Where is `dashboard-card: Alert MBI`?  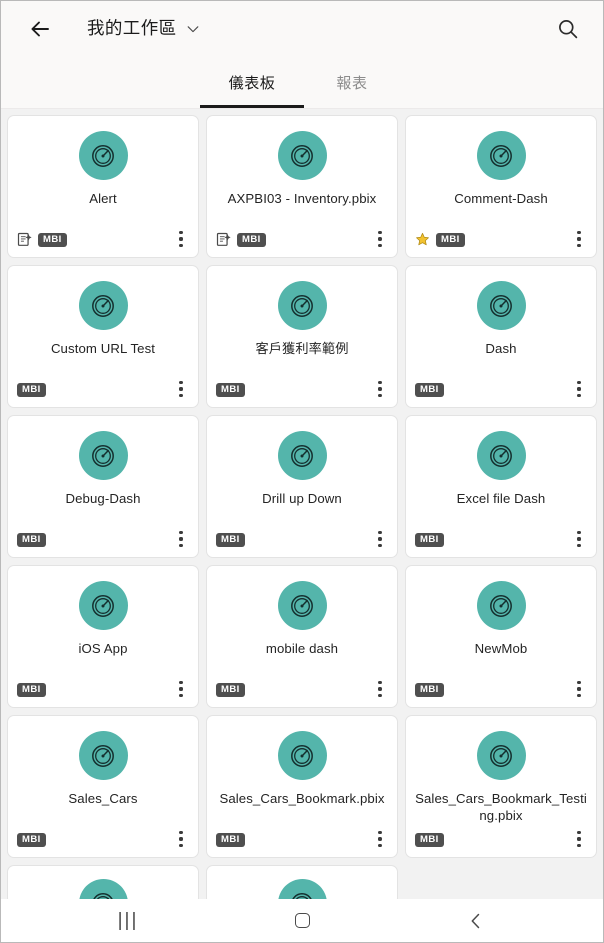
dashboard-card: Alert MBI is located at coordinates (103, 186).